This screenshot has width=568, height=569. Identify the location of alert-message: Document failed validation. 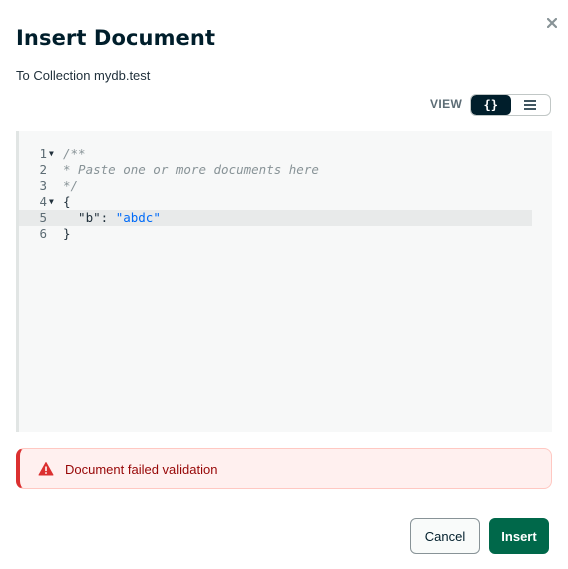
(141, 469).